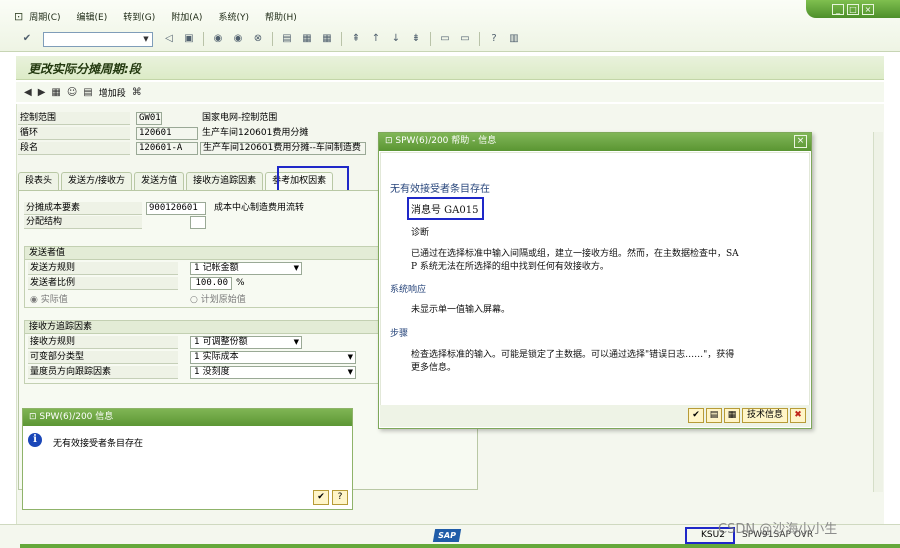  I want to click on back-arrow-icon: ◁, so click(169, 39).